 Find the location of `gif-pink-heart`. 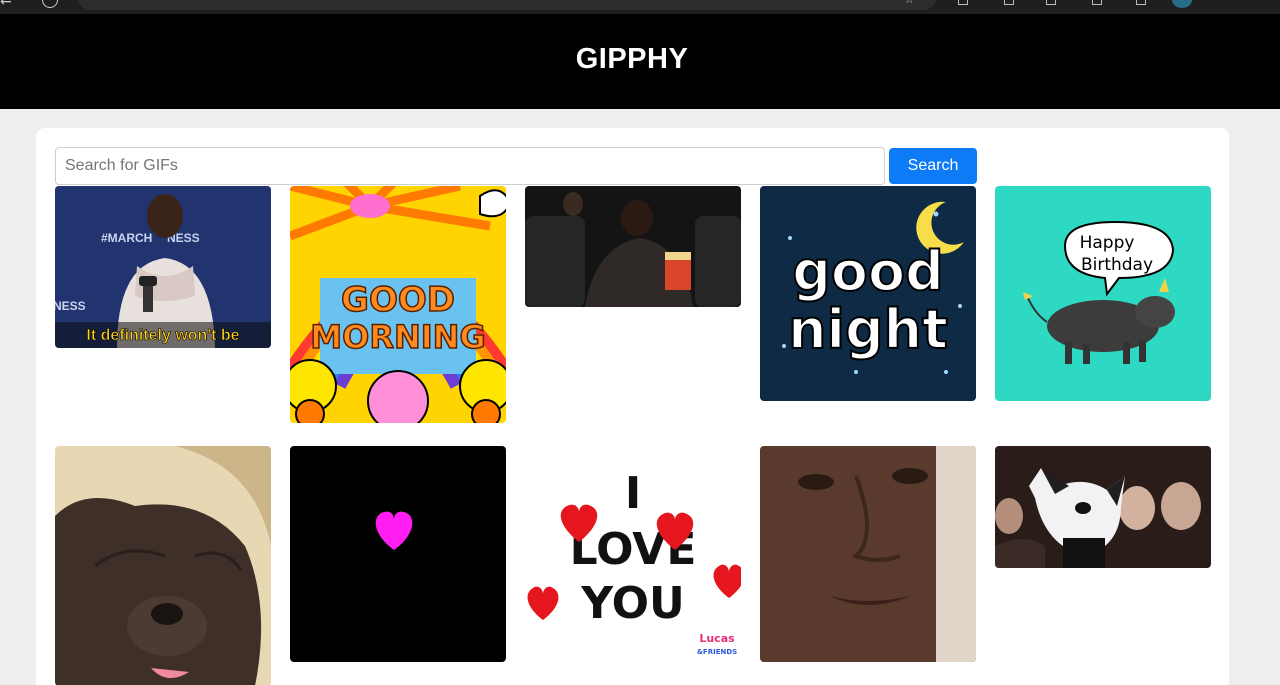

gif-pink-heart is located at coordinates (398, 554).